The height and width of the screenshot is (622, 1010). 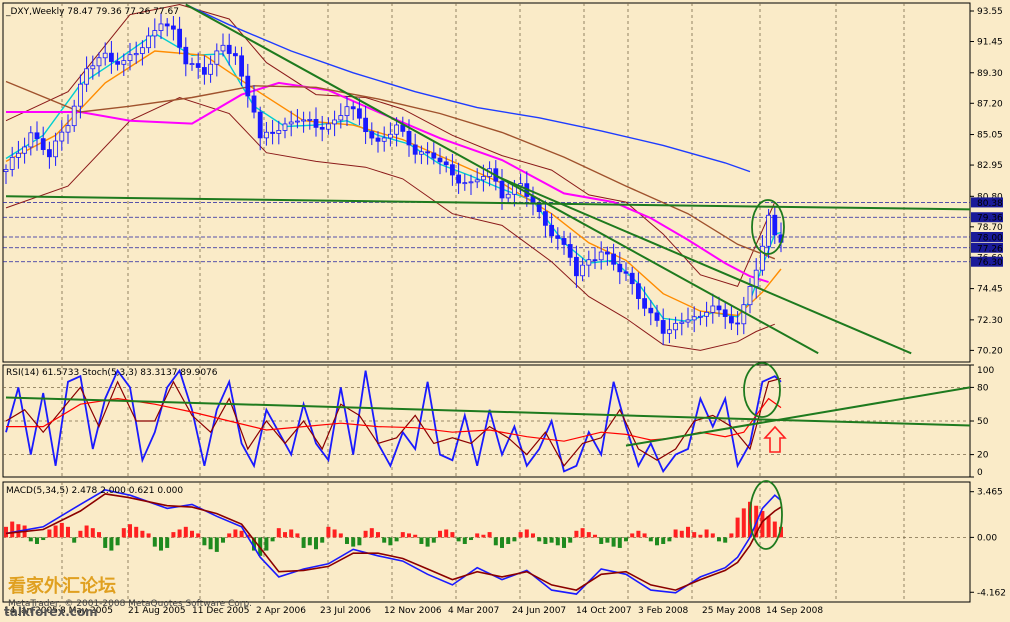 What do you see at coordinates (775, 439) in the screenshot?
I see `up-arrow-icon` at bounding box center [775, 439].